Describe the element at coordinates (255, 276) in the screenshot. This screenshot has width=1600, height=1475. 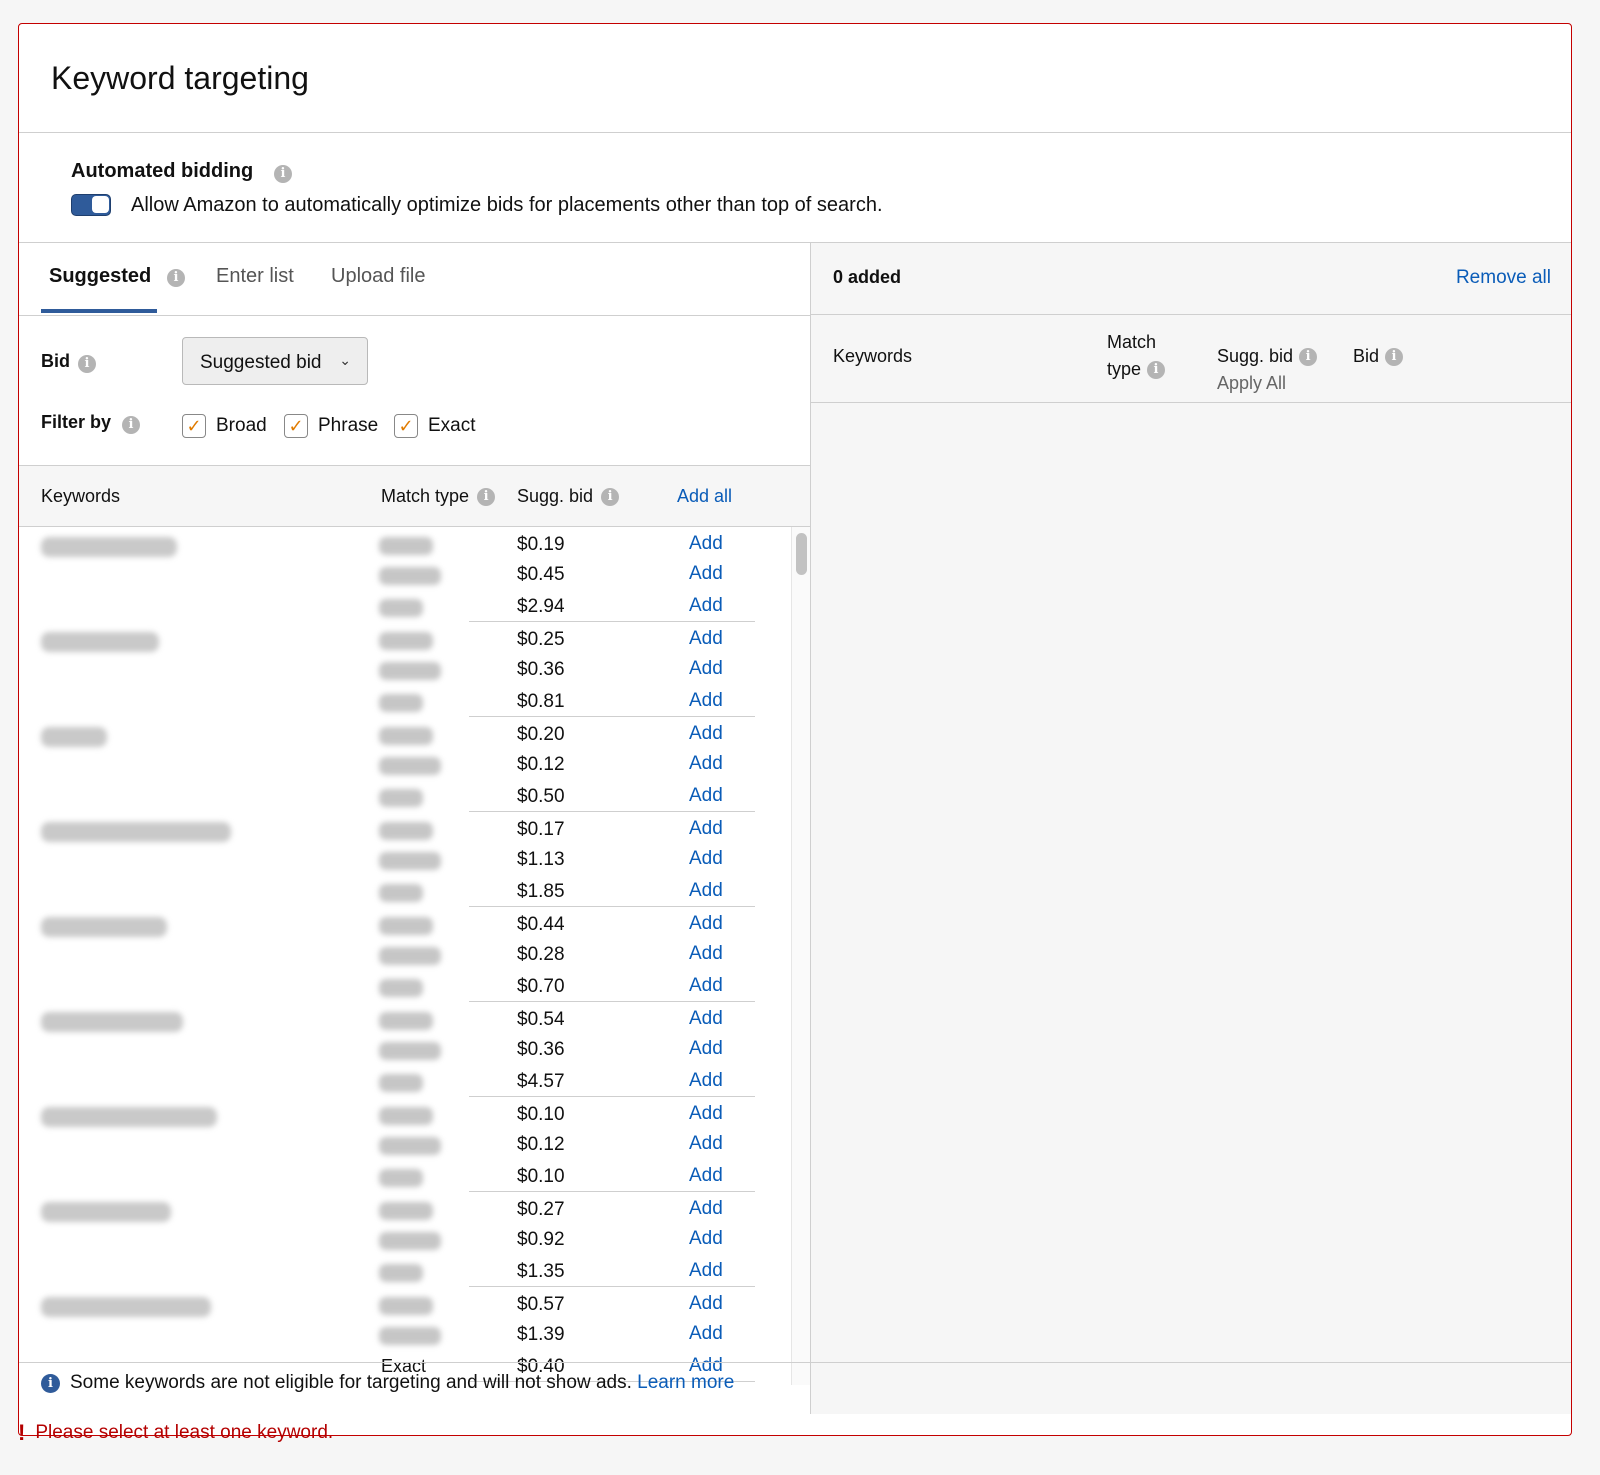
I see `tab-enter-list: Enter list` at that location.